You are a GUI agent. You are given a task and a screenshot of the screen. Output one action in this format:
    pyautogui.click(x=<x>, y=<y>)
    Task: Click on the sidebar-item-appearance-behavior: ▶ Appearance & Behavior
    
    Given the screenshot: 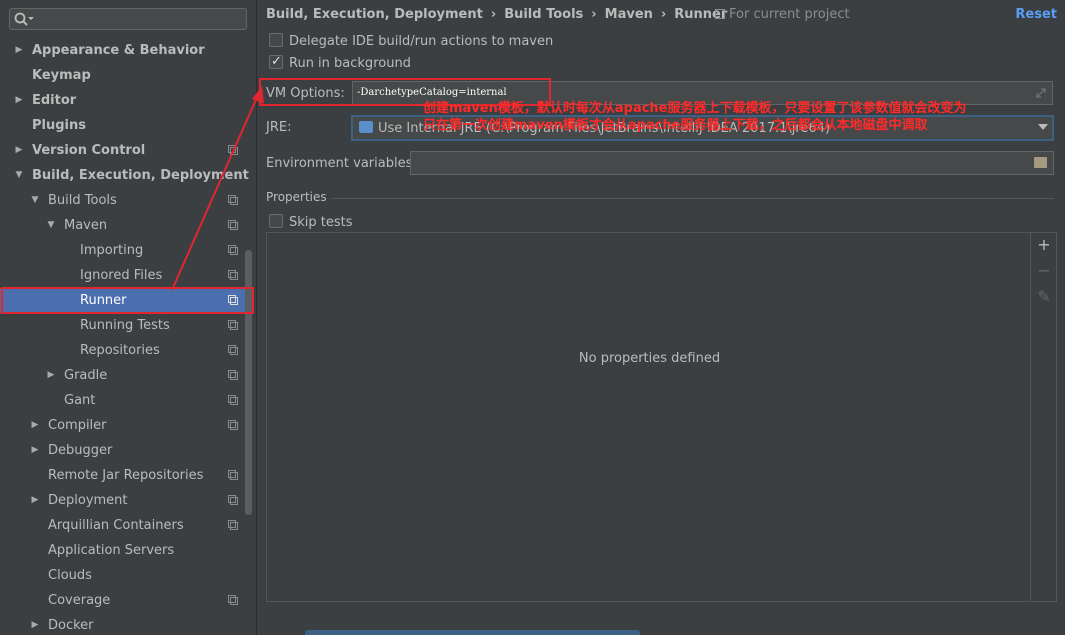 What is the action you would take?
    pyautogui.click(x=127, y=50)
    